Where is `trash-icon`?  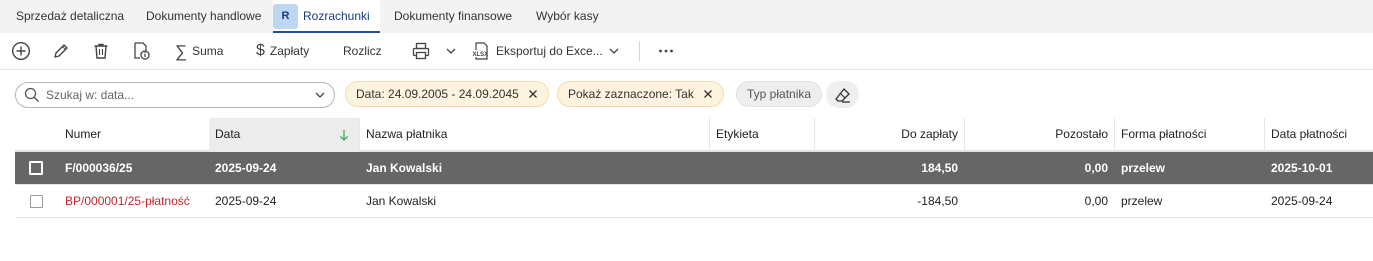
trash-icon is located at coordinates (101, 51).